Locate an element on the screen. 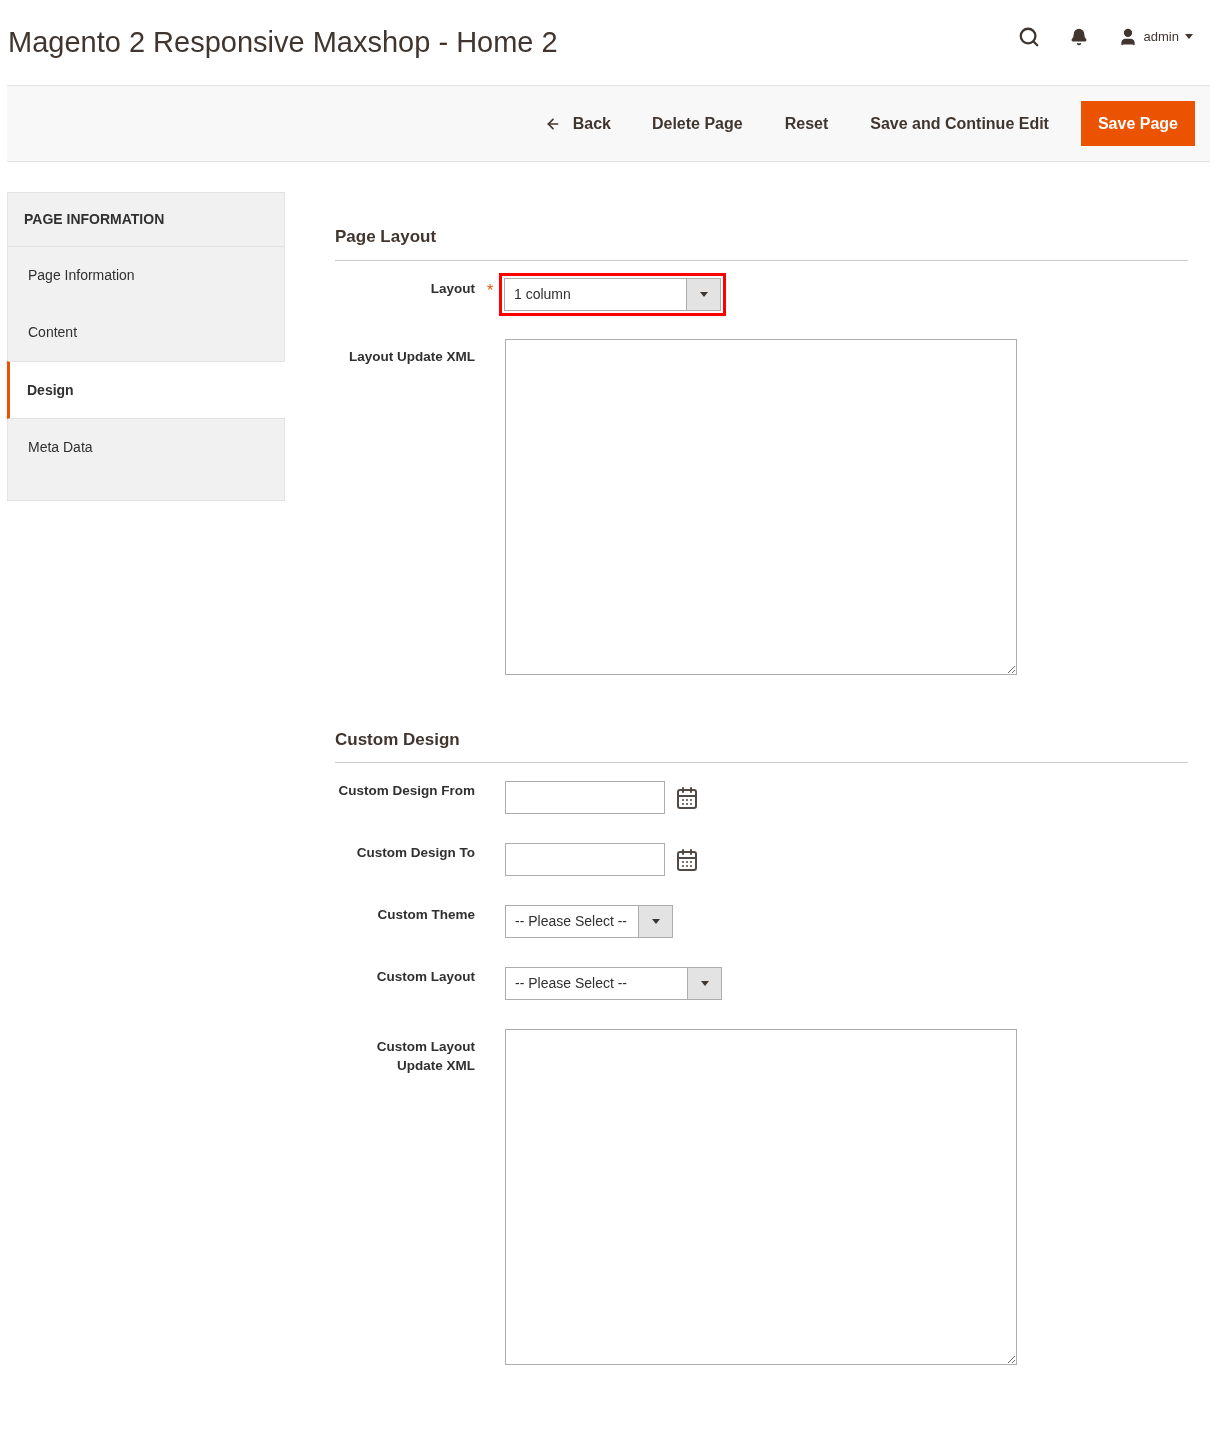 The width and height of the screenshot is (1217, 1445). back-button: Back is located at coordinates (577, 123).